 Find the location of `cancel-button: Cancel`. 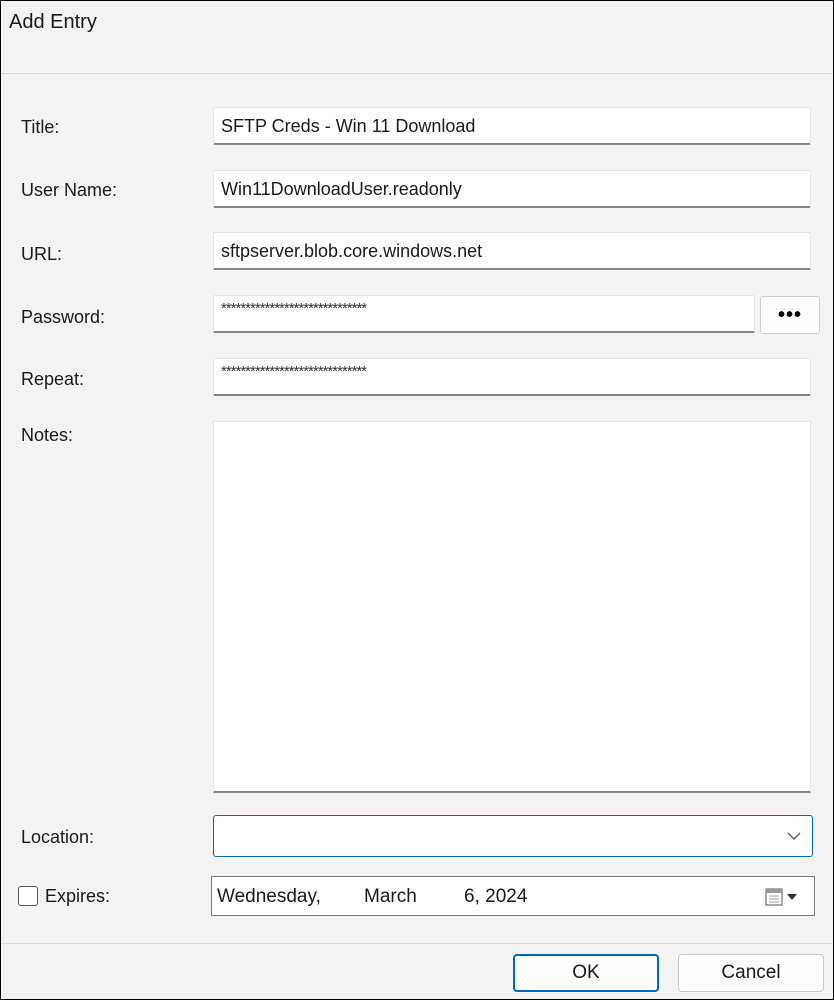

cancel-button: Cancel is located at coordinates (751, 973).